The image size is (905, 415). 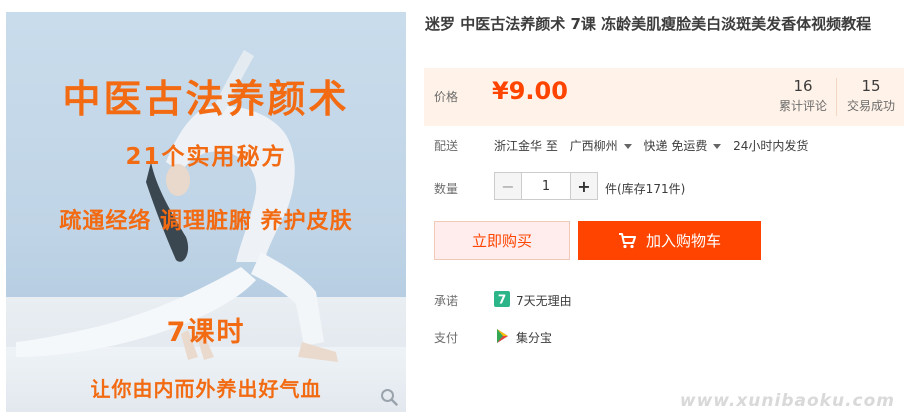 I want to click on image-subtitle-tagline: 让你由内而外养出好气血, so click(x=206, y=389).